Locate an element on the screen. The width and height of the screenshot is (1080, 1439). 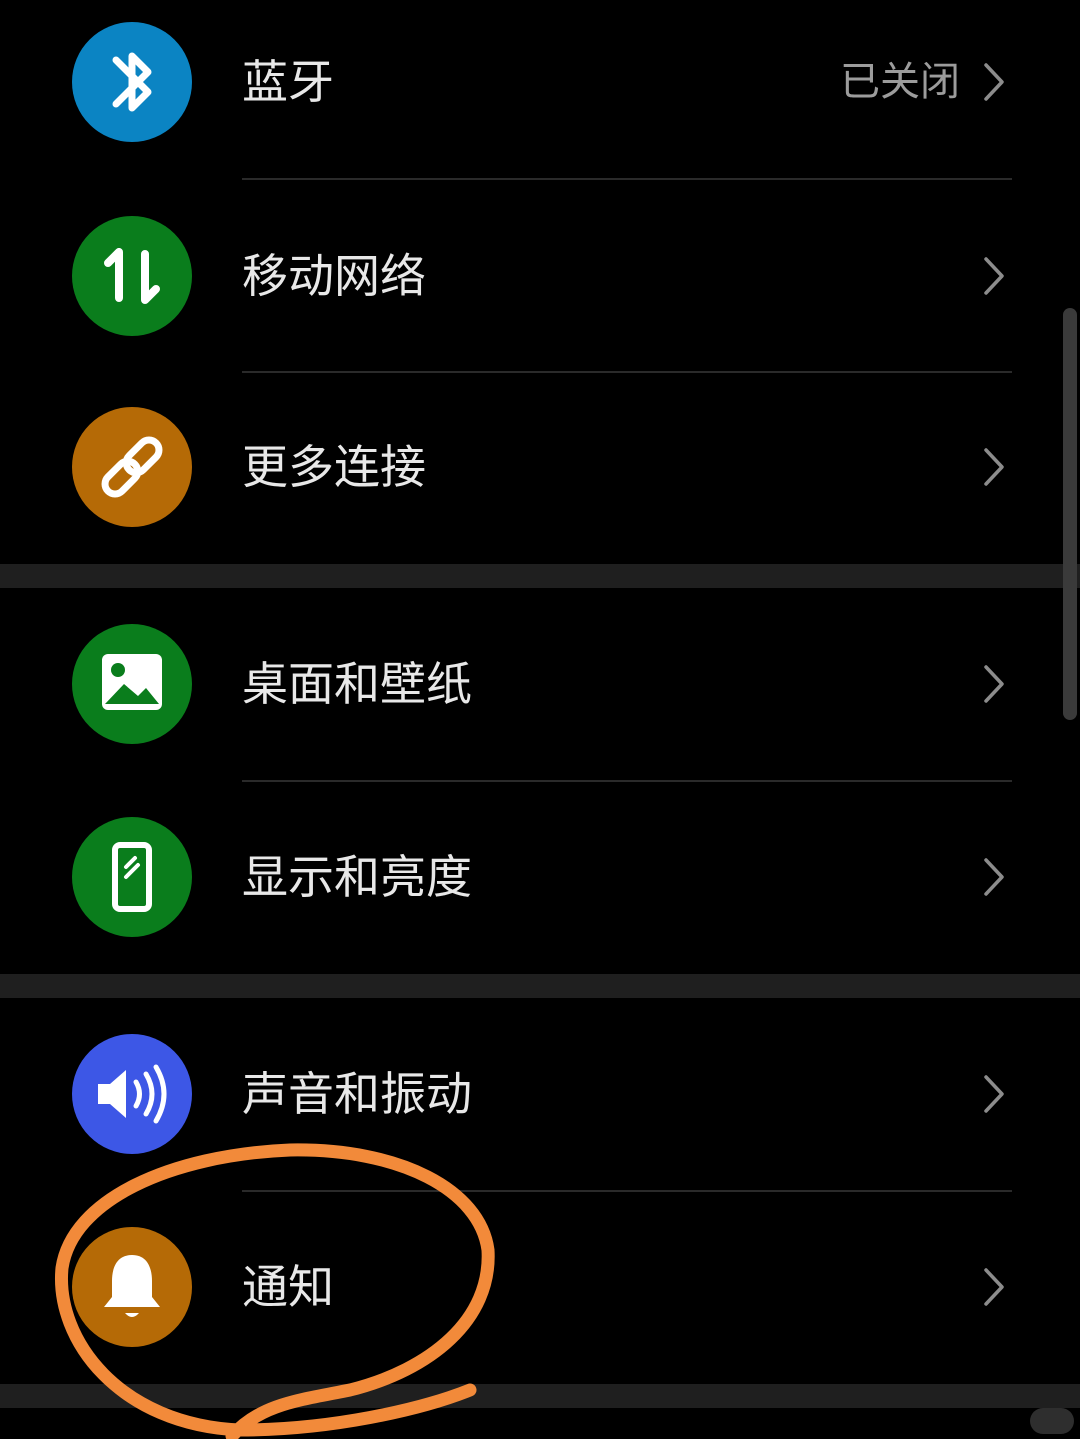
settings-item-label: 通知 is located at coordinates (288, 1287).